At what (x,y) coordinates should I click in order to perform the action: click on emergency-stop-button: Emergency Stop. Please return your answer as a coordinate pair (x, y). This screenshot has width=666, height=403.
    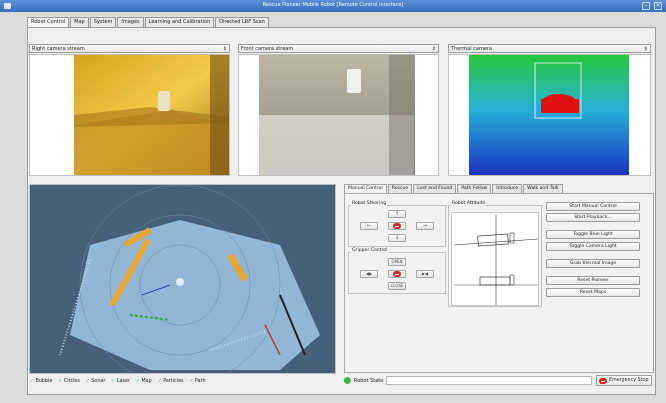
    Looking at the image, I should click on (624, 380).